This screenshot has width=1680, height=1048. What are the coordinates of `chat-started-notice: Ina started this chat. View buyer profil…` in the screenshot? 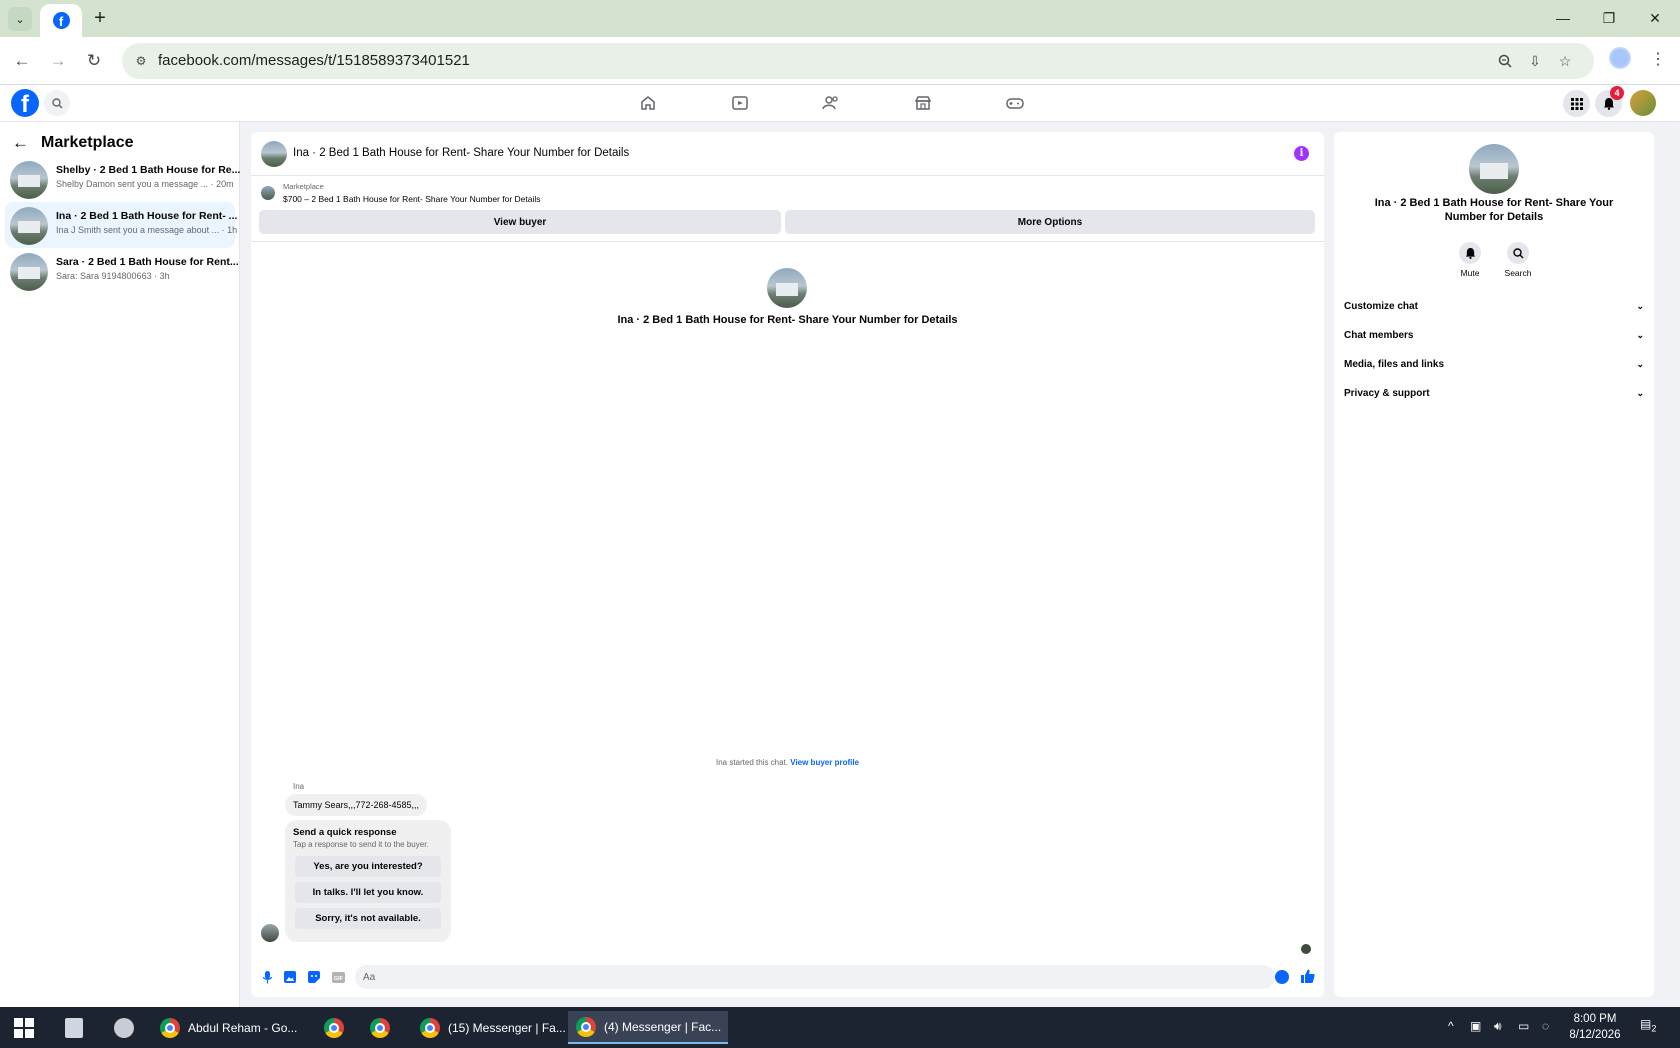 It's located at (787, 762).